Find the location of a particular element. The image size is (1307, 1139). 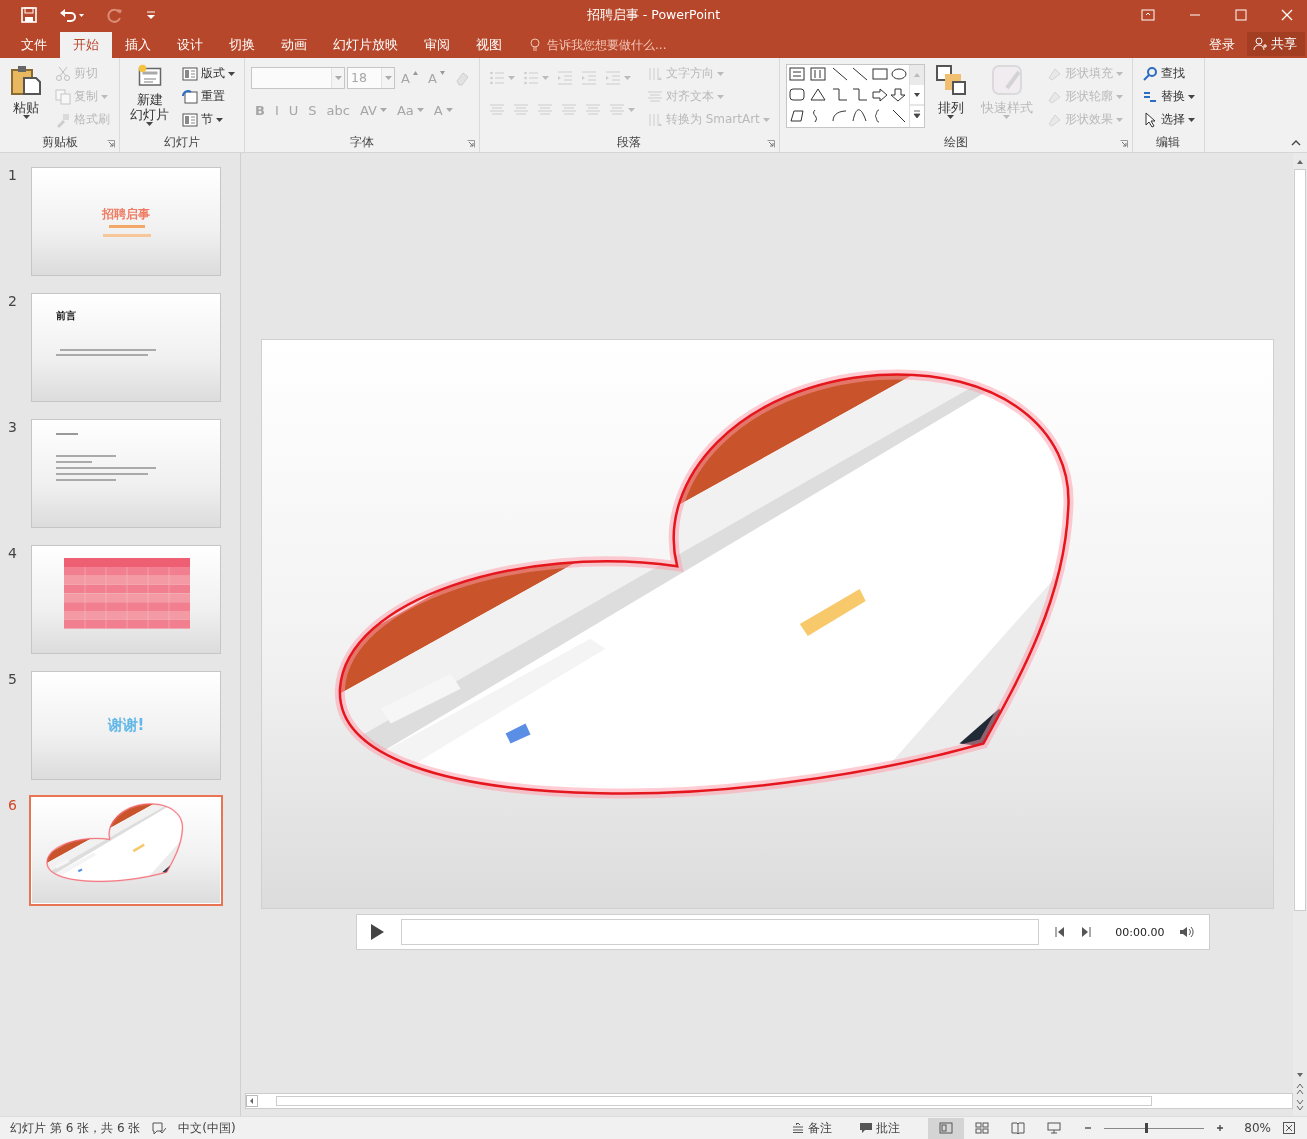

fit-to-window-icon is located at coordinates (1289, 1128).